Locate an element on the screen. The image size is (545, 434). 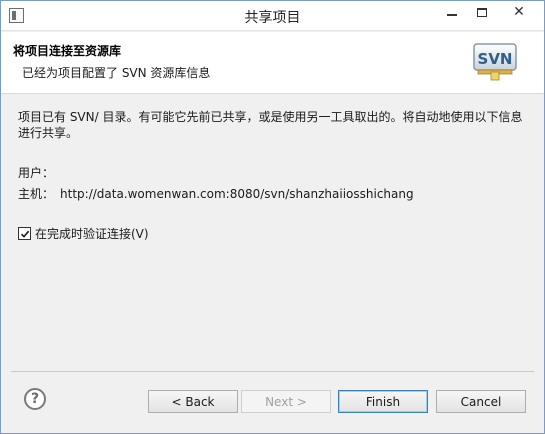
svn-logo-icon: SVN is located at coordinates (495, 62).